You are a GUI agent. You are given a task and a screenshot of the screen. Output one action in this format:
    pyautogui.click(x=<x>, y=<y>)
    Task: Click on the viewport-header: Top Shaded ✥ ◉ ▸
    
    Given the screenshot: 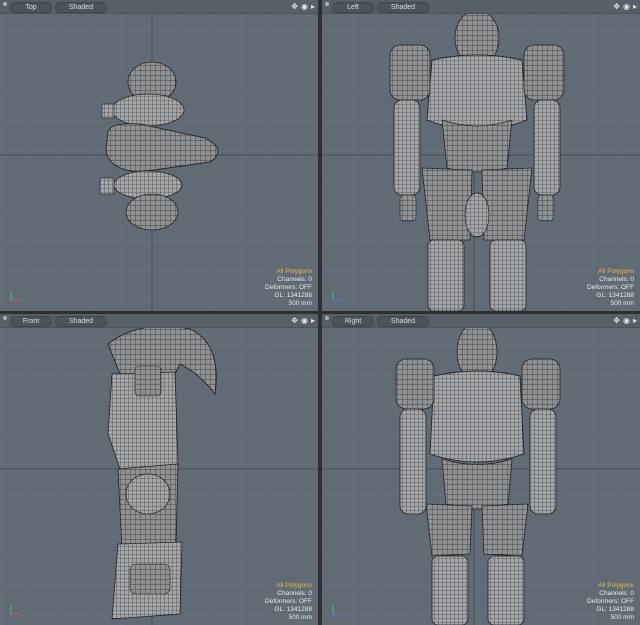 What is the action you would take?
    pyautogui.click(x=159, y=7)
    